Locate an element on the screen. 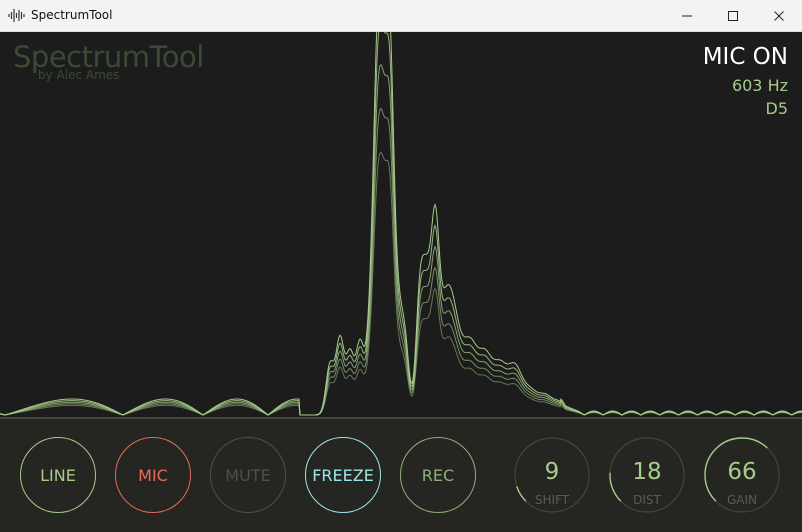 Image resolution: width=802 pixels, height=532 pixels. maximize-icon is located at coordinates (733, 15).